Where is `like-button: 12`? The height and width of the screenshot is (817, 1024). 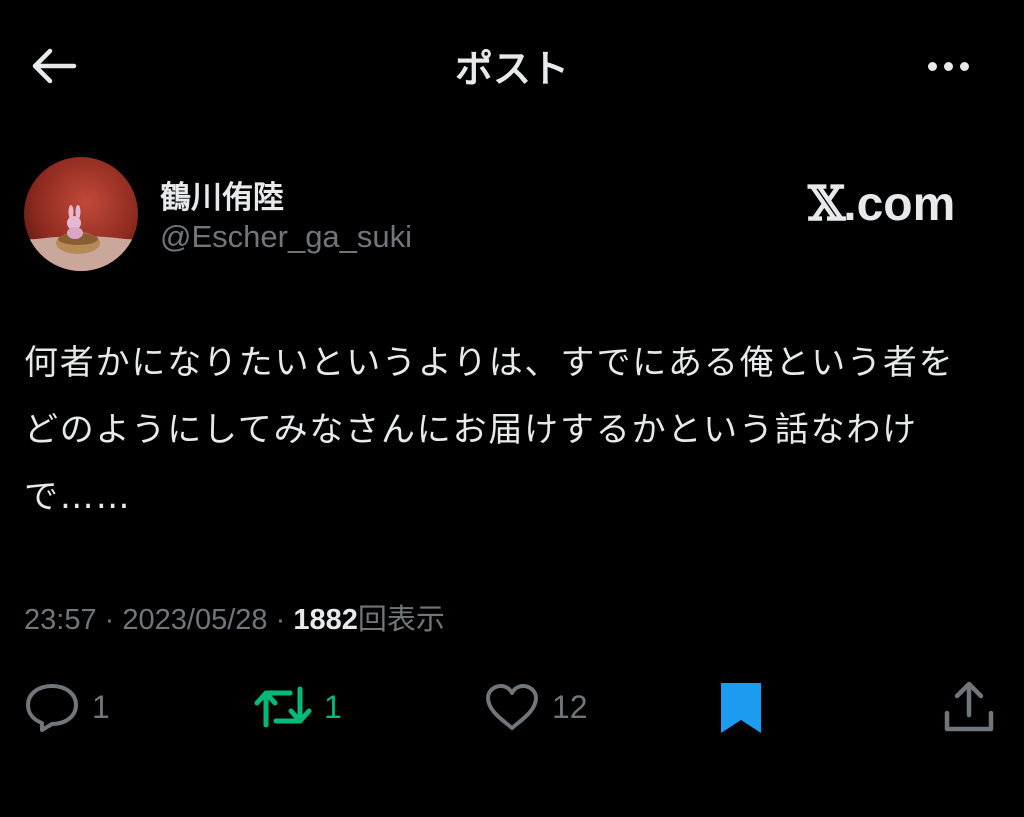 like-button: 12 is located at coordinates (536, 707).